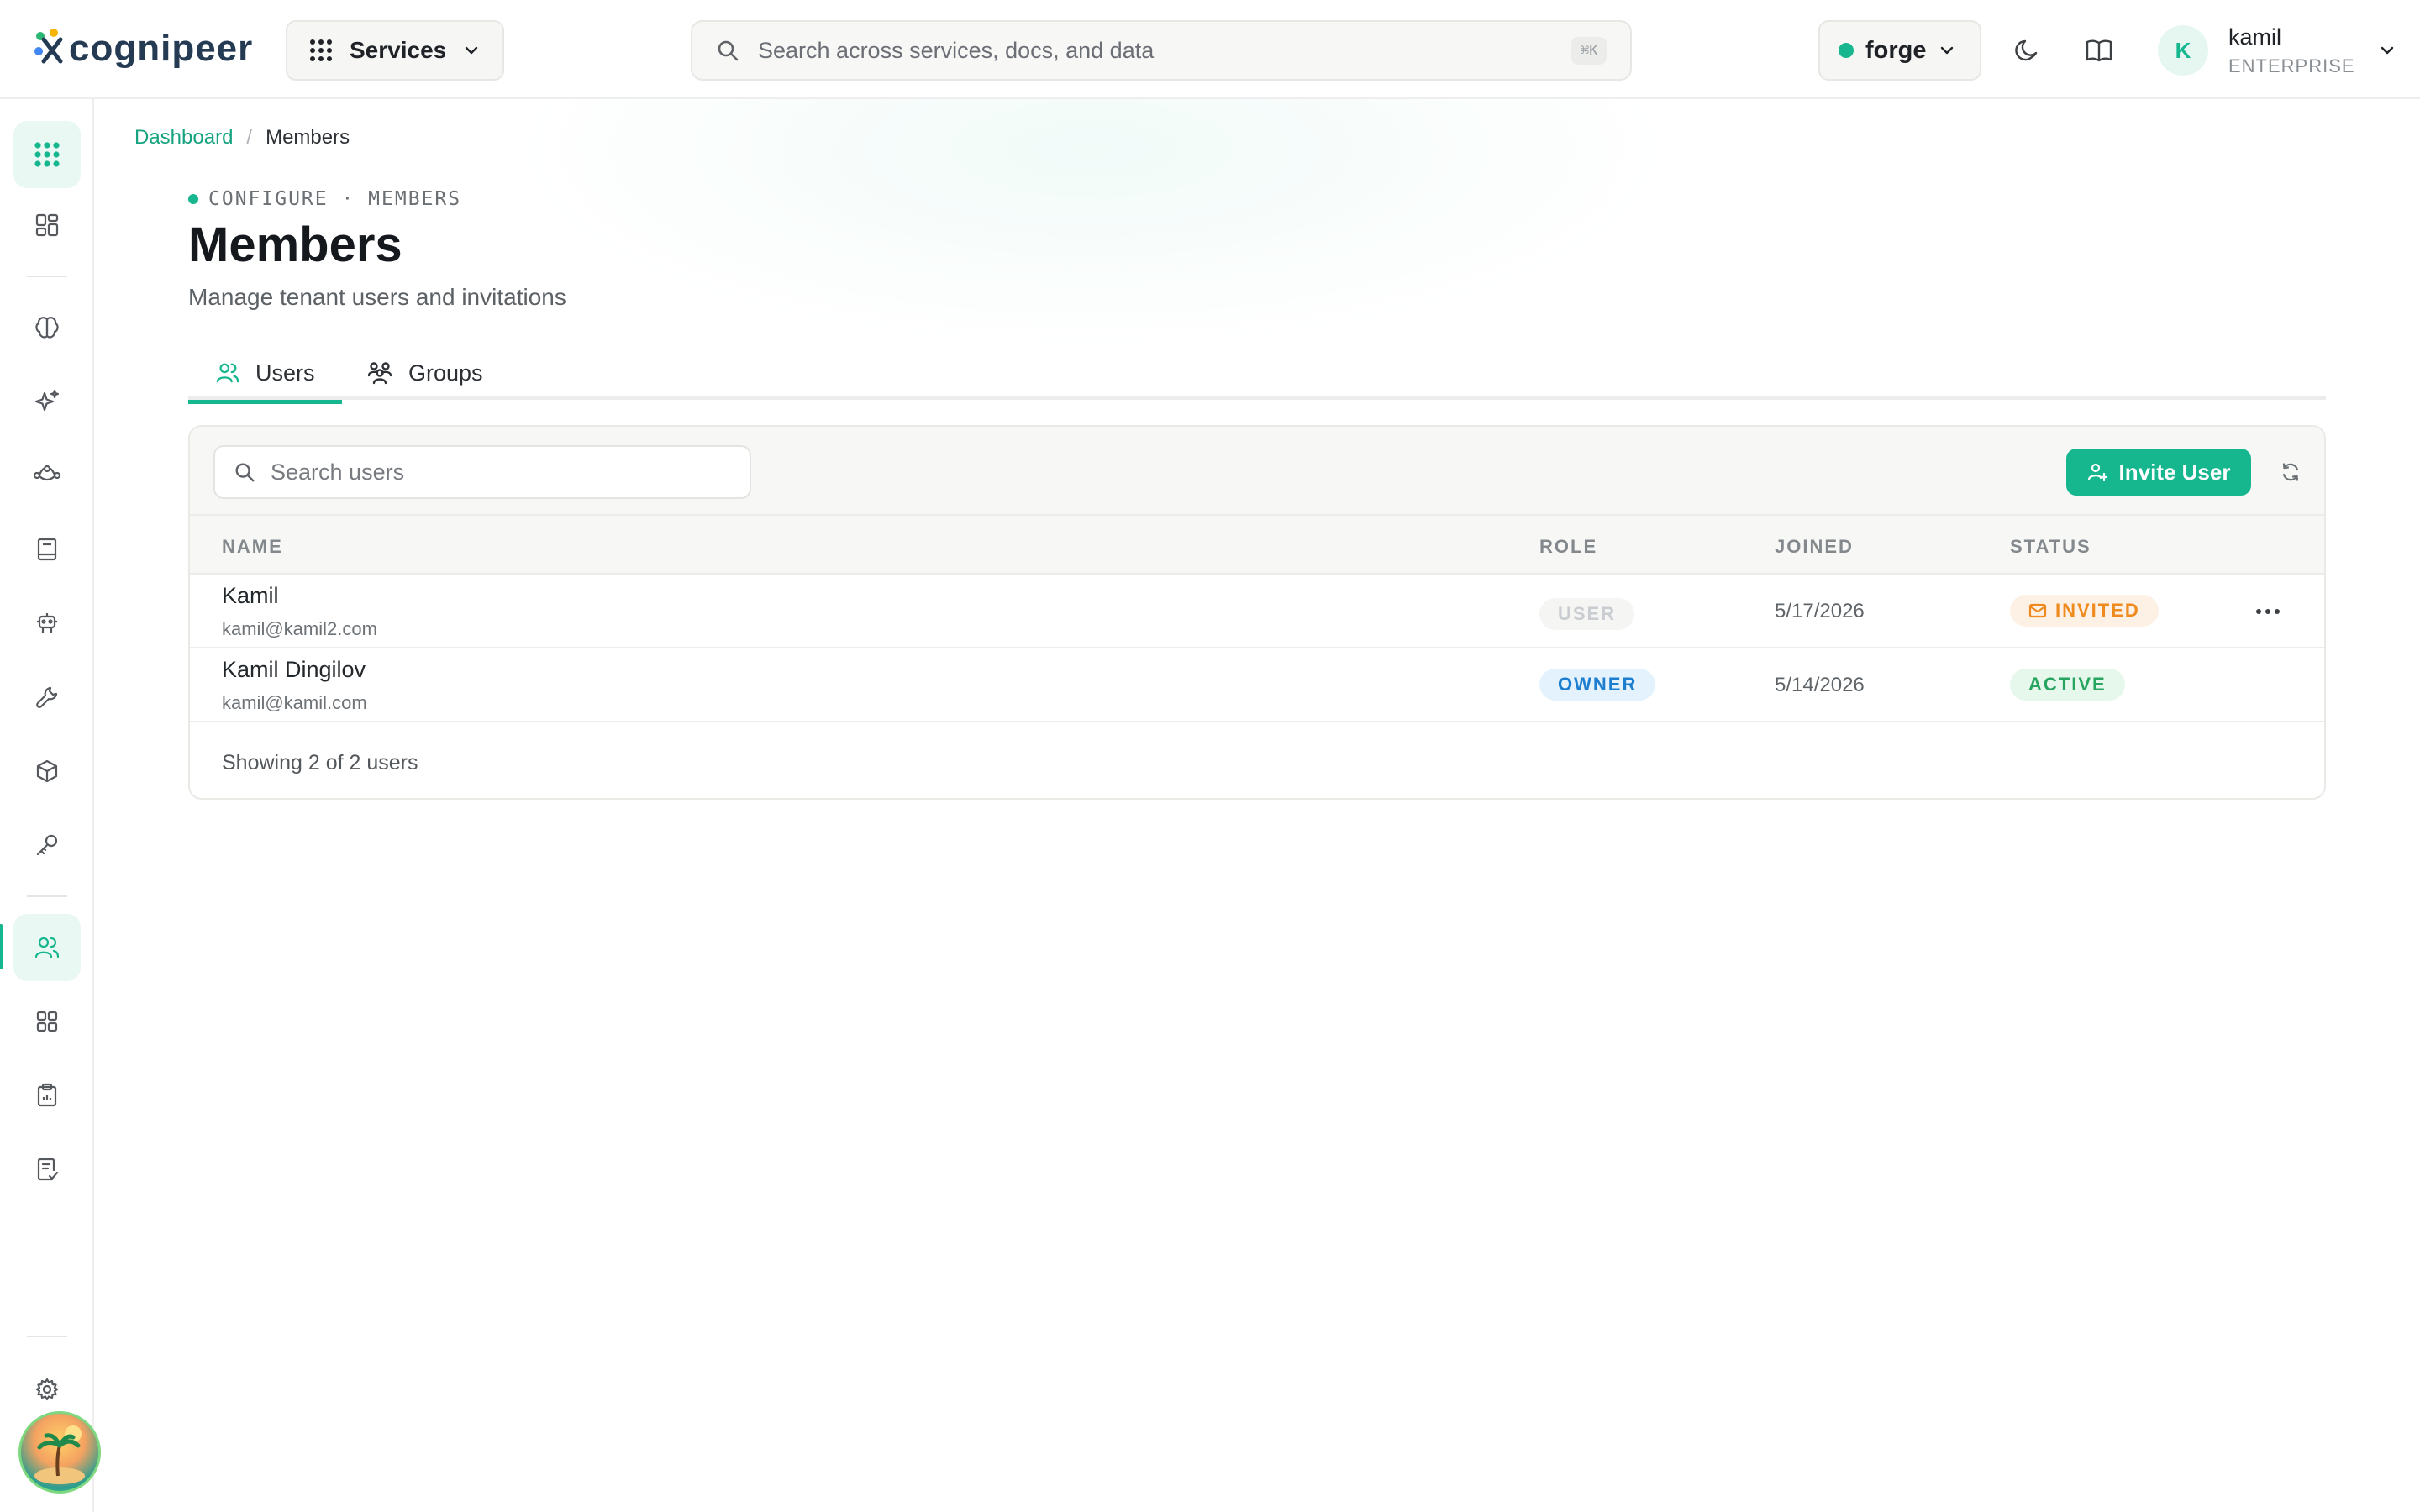 Image resolution: width=2420 pixels, height=1512 pixels. I want to click on joined-date: 5/14/2026, so click(1820, 685).